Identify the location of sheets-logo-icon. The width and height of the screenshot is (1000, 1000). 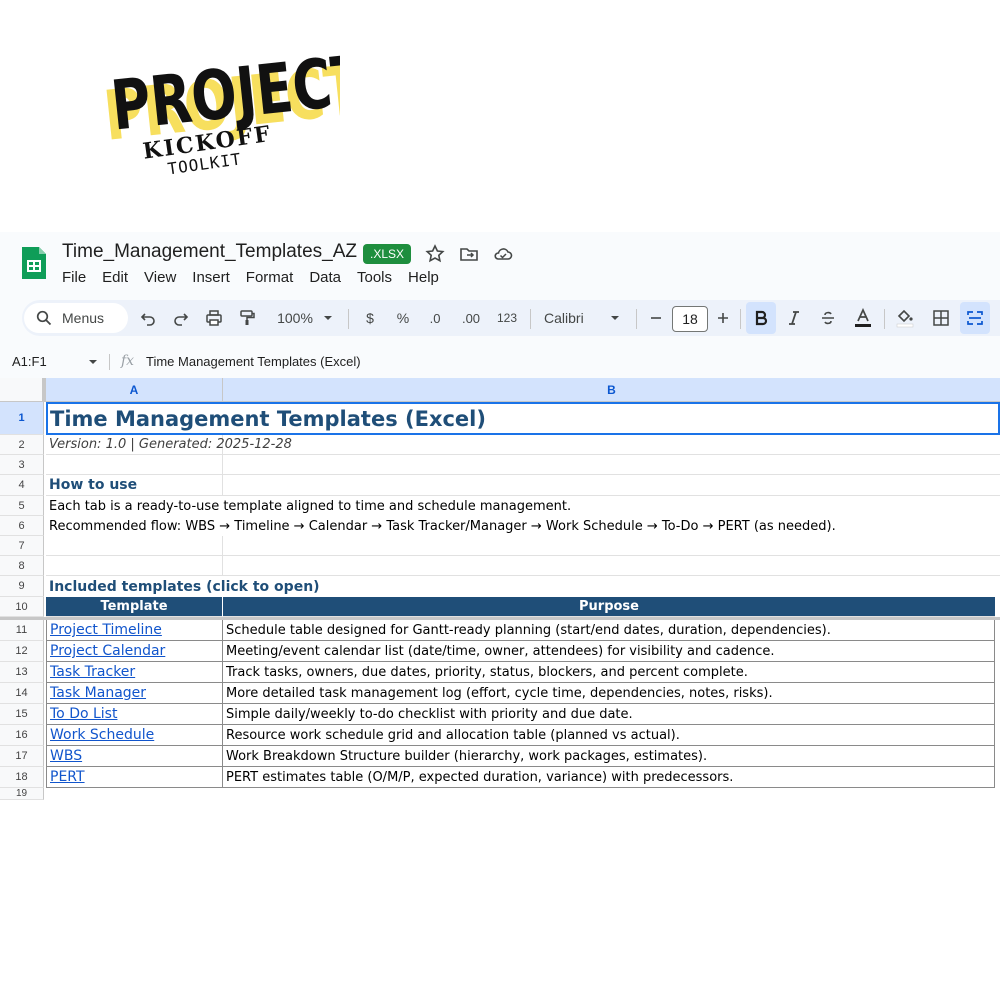
(34, 263).